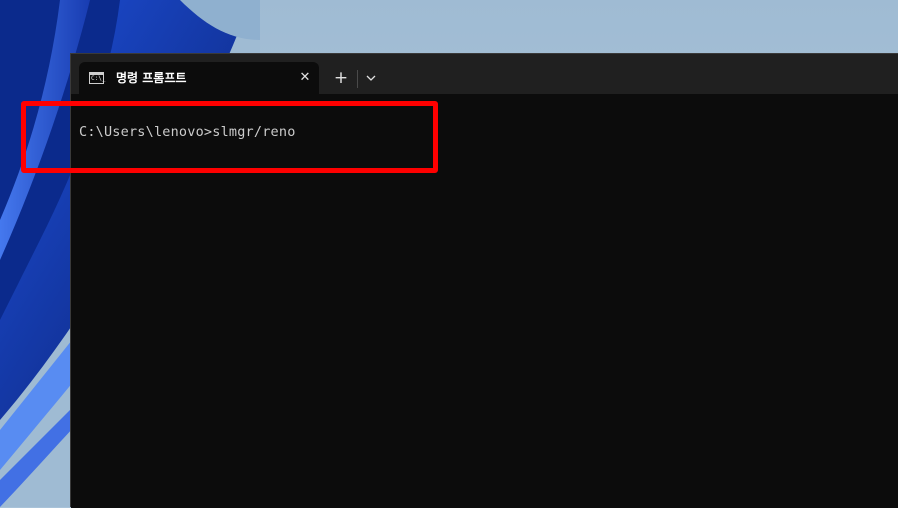 This screenshot has height=508, width=898. Describe the element at coordinates (341, 78) in the screenshot. I see `plus-icon: +` at that location.